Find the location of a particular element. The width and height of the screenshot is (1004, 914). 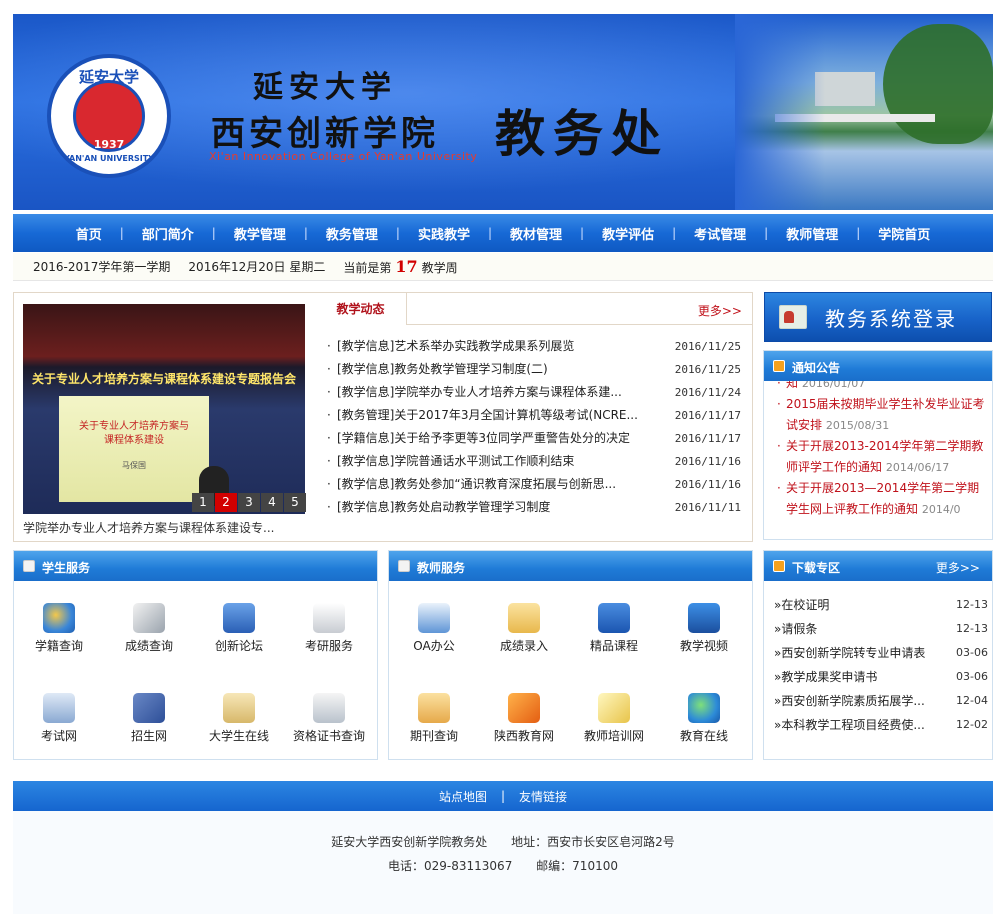

service-label: 教育在线 is located at coordinates (703, 736).